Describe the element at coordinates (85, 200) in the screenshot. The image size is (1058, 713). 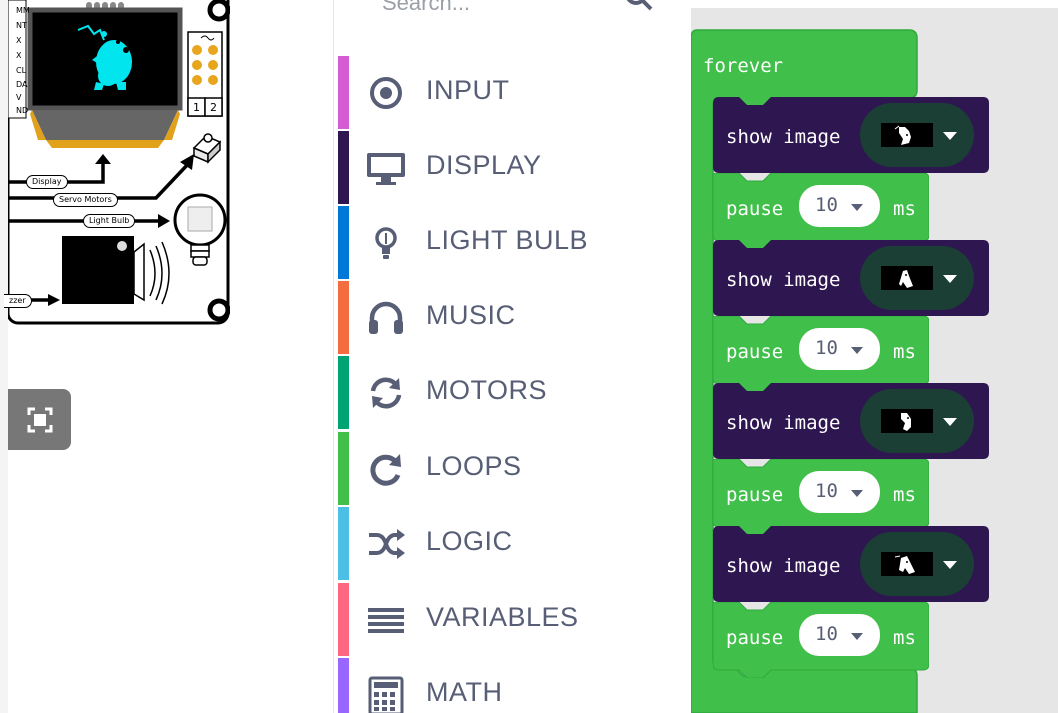
I see `servo-wire-label: Servo Motors` at that location.